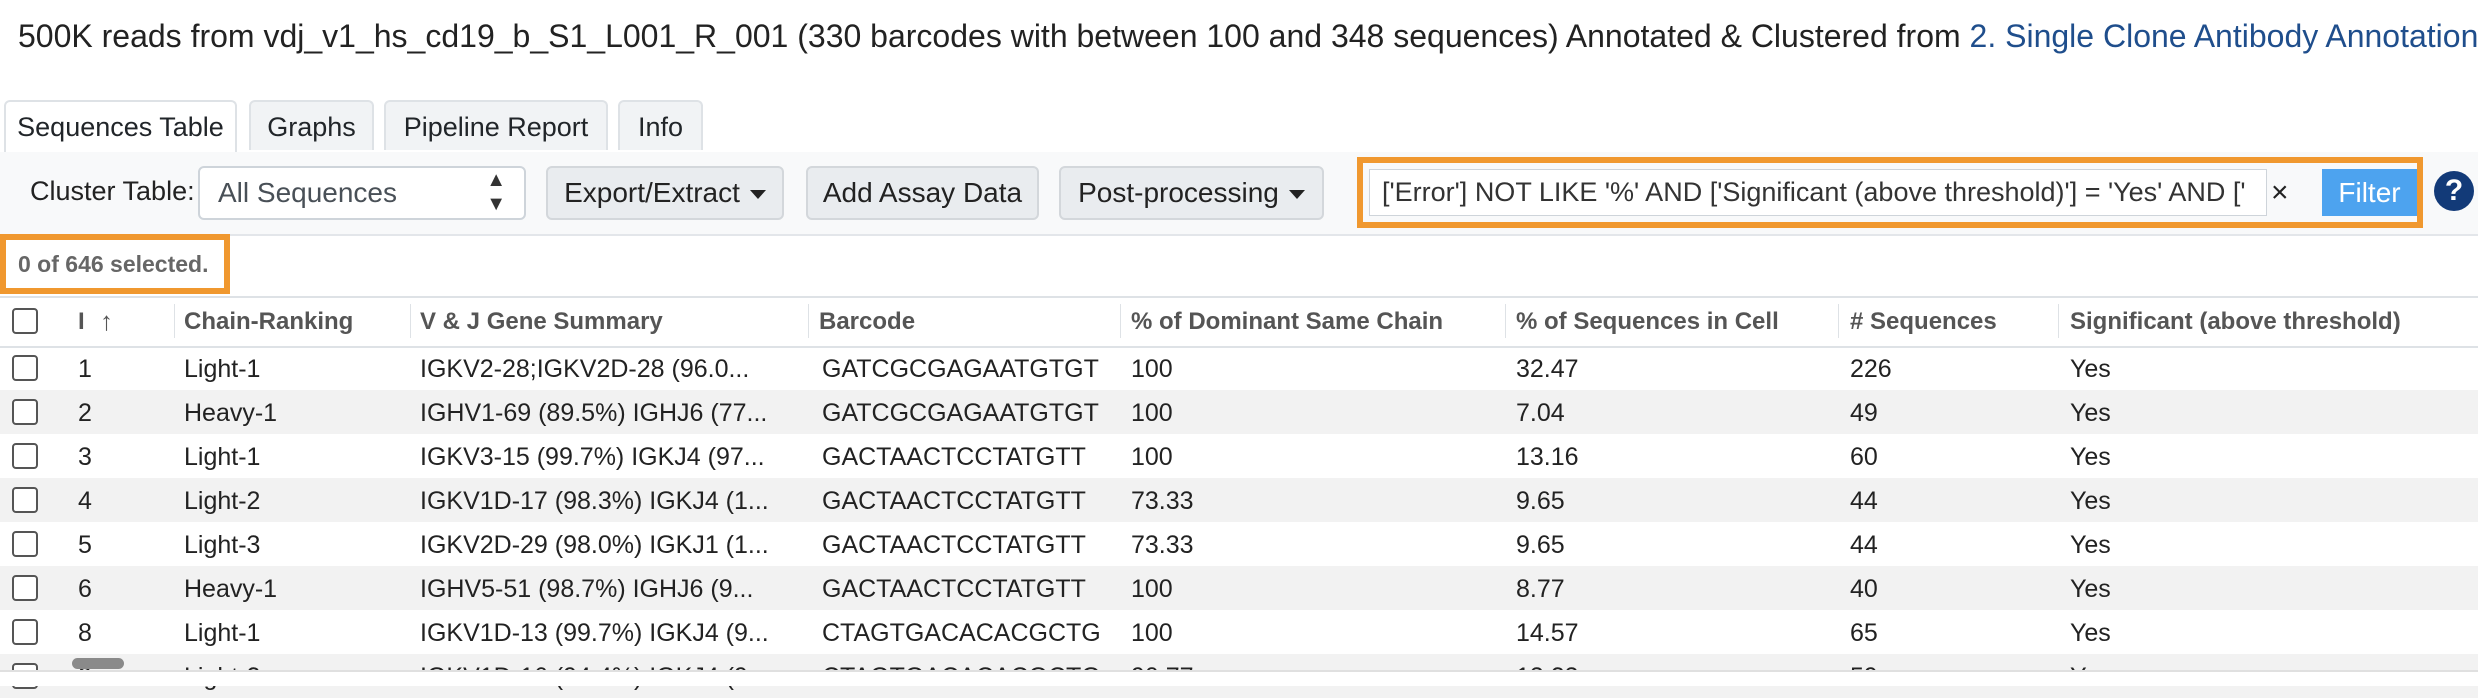 This screenshot has width=2478, height=698. I want to click on row-num-sequences: 49, so click(1864, 413).